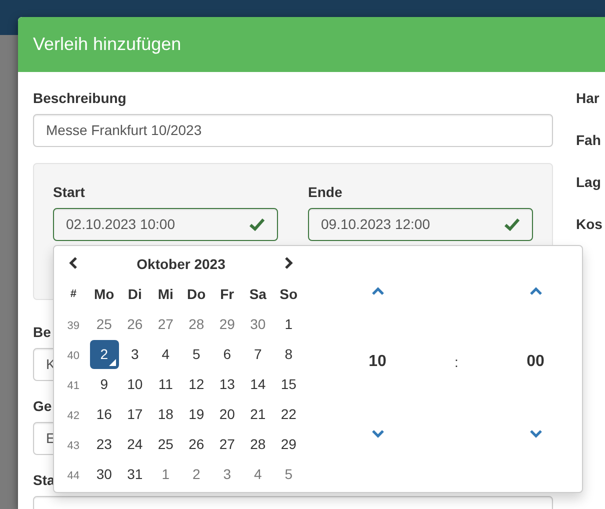 The width and height of the screenshot is (605, 509). Describe the element at coordinates (588, 98) in the screenshot. I see `field-label: Har` at that location.